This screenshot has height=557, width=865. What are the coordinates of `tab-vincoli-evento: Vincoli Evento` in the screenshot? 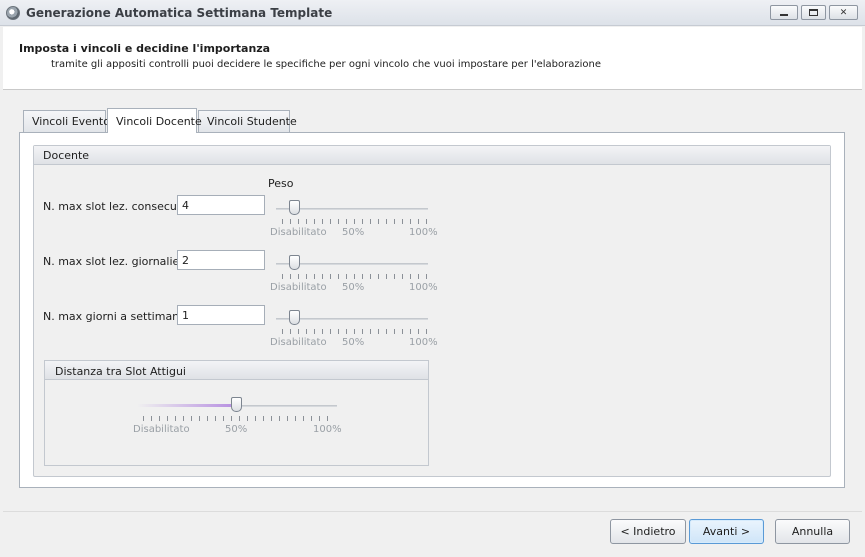 It's located at (66, 121).